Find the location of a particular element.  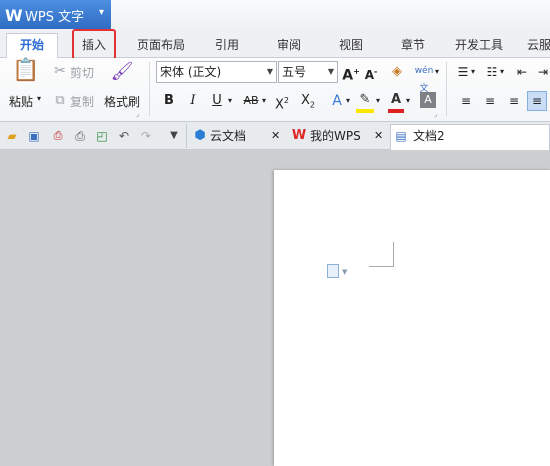

tab-section: 章节 is located at coordinates (413, 47).